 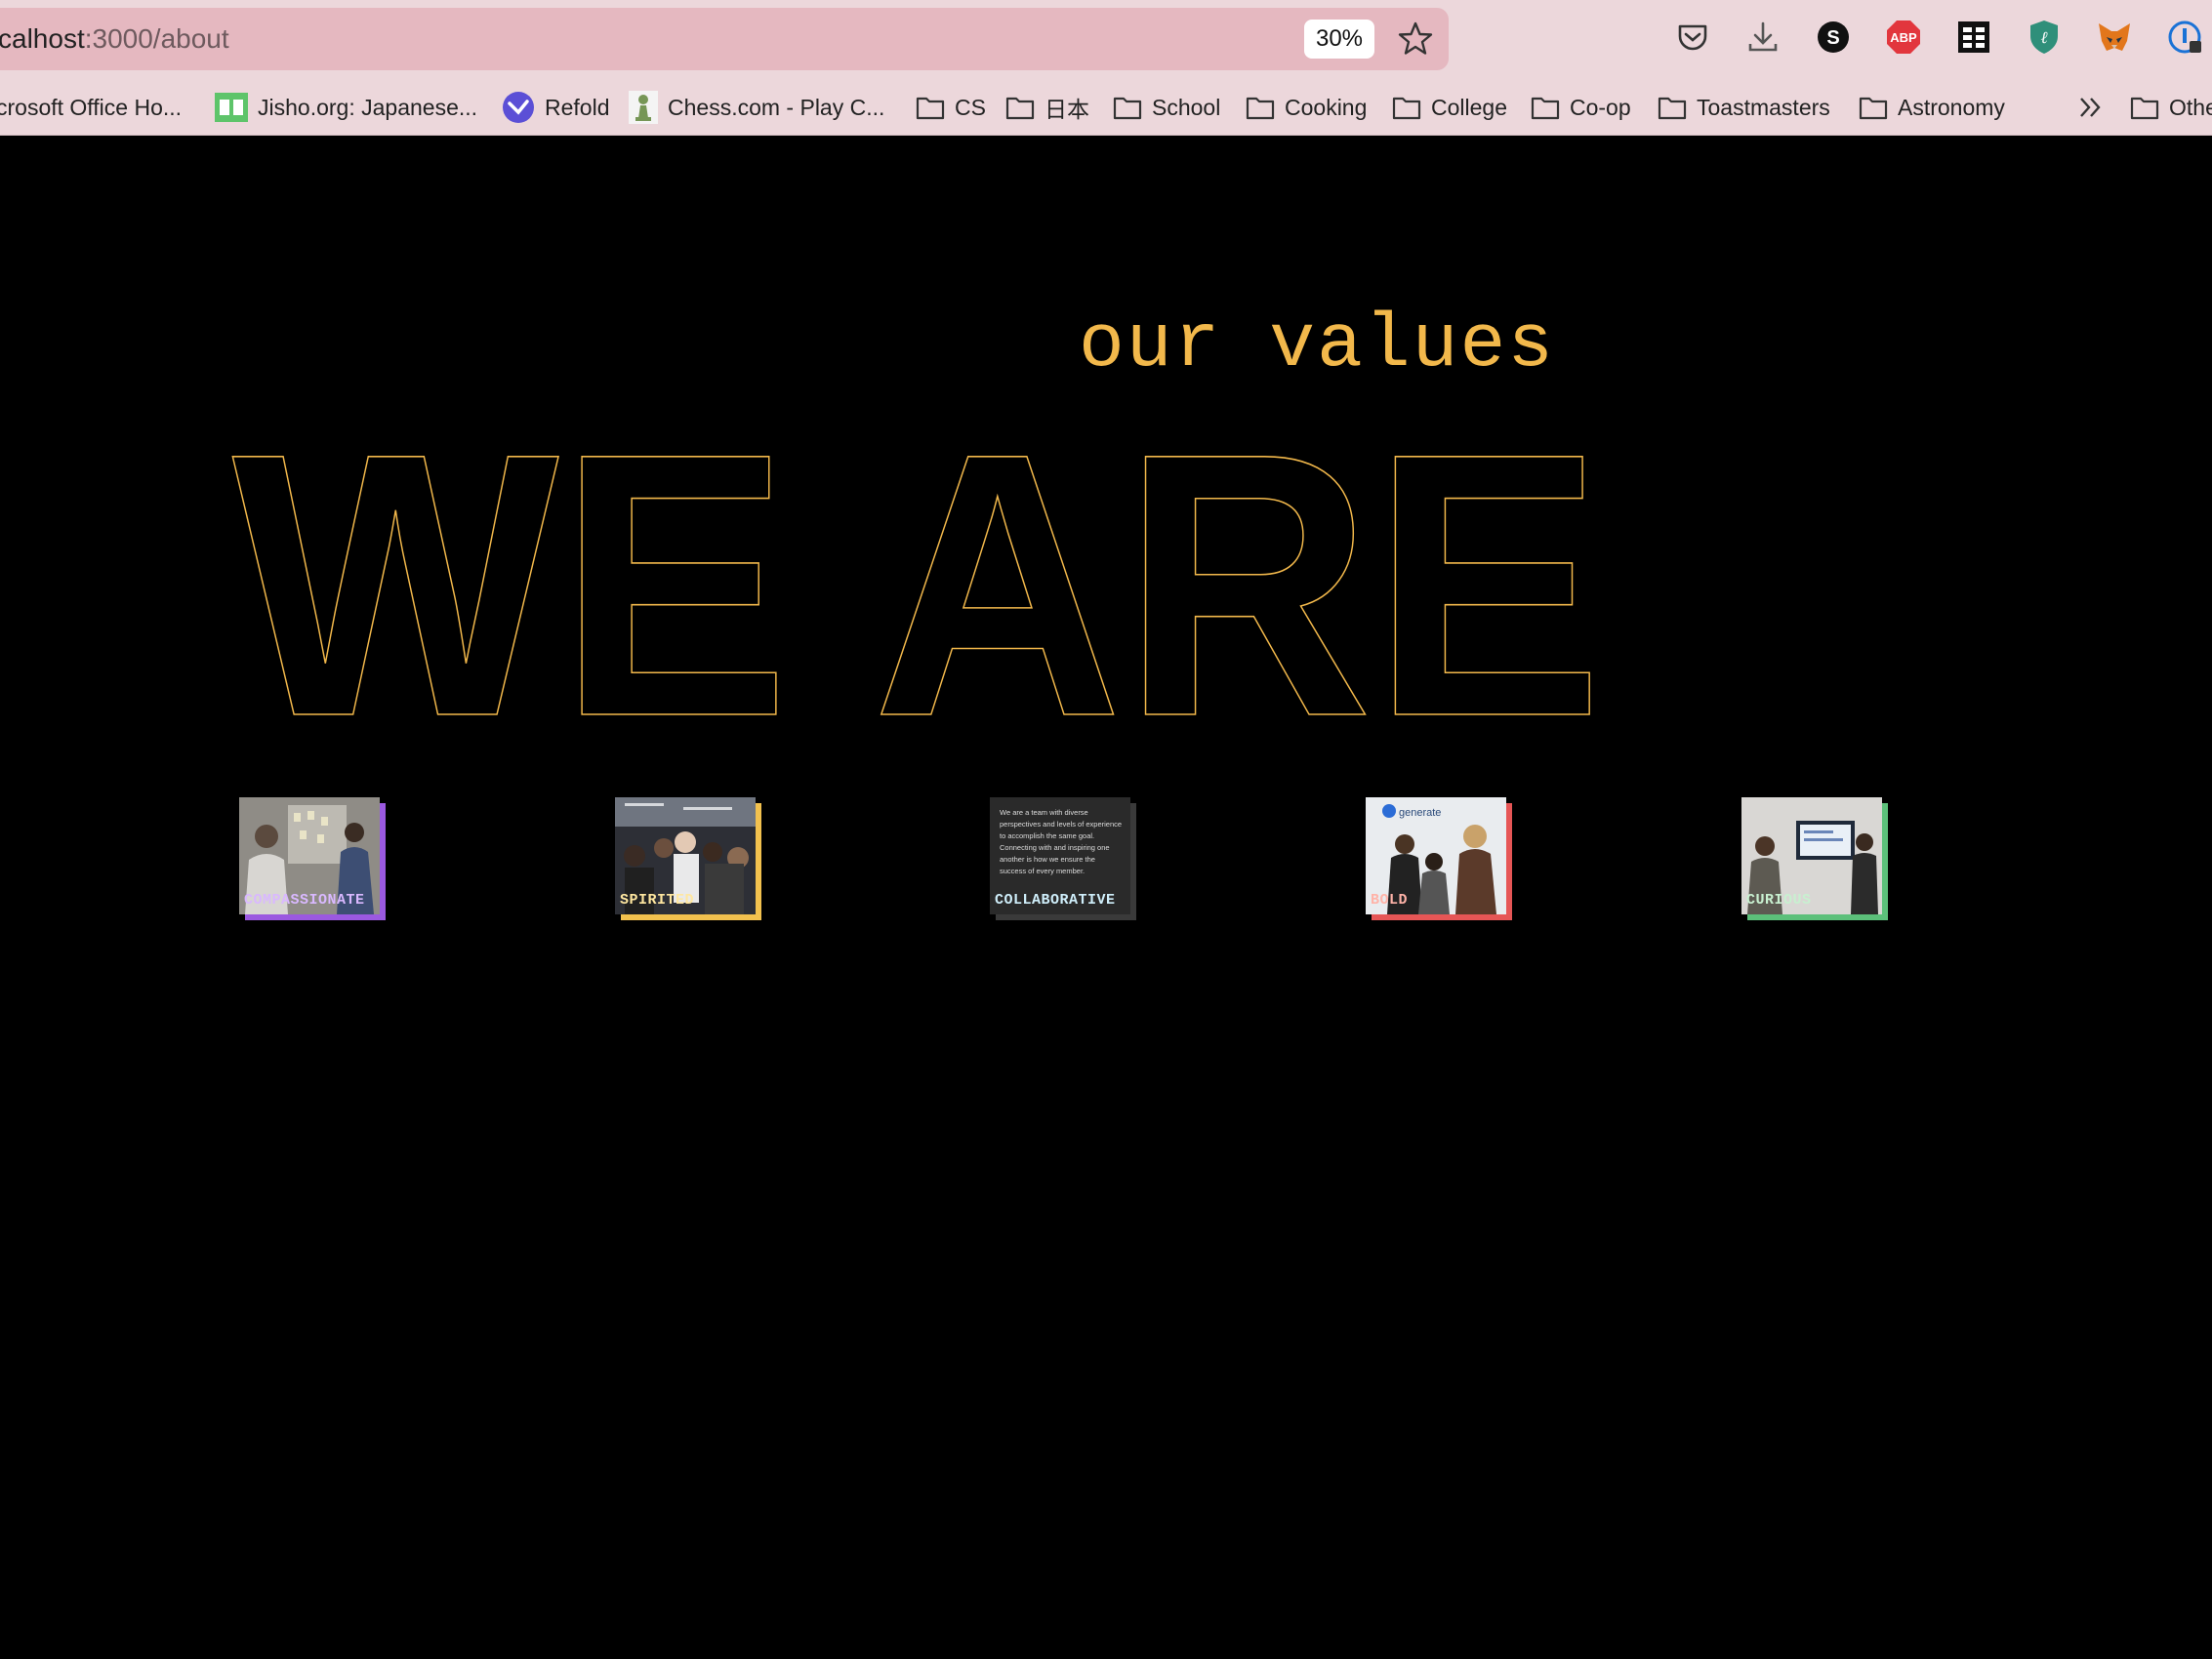 I want to click on values-heading: our values, so click(x=1317, y=345).